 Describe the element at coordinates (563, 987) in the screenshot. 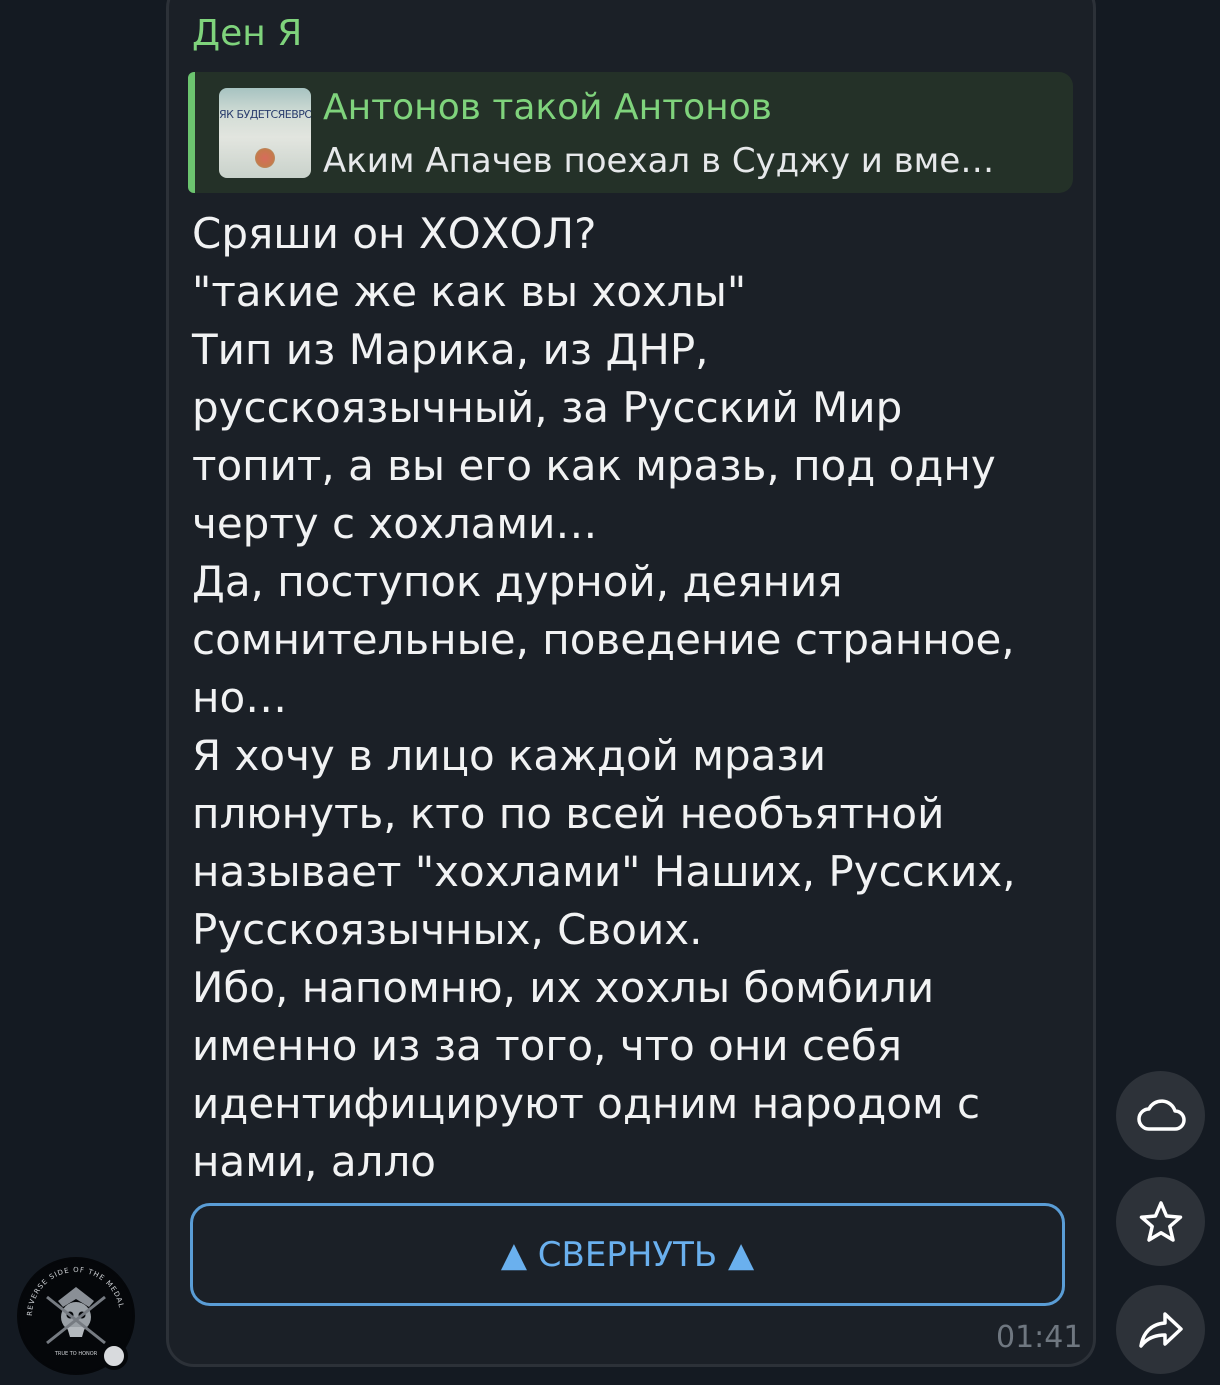

I see `message-line: Ибо, напомню, их хохлы бомбили` at that location.